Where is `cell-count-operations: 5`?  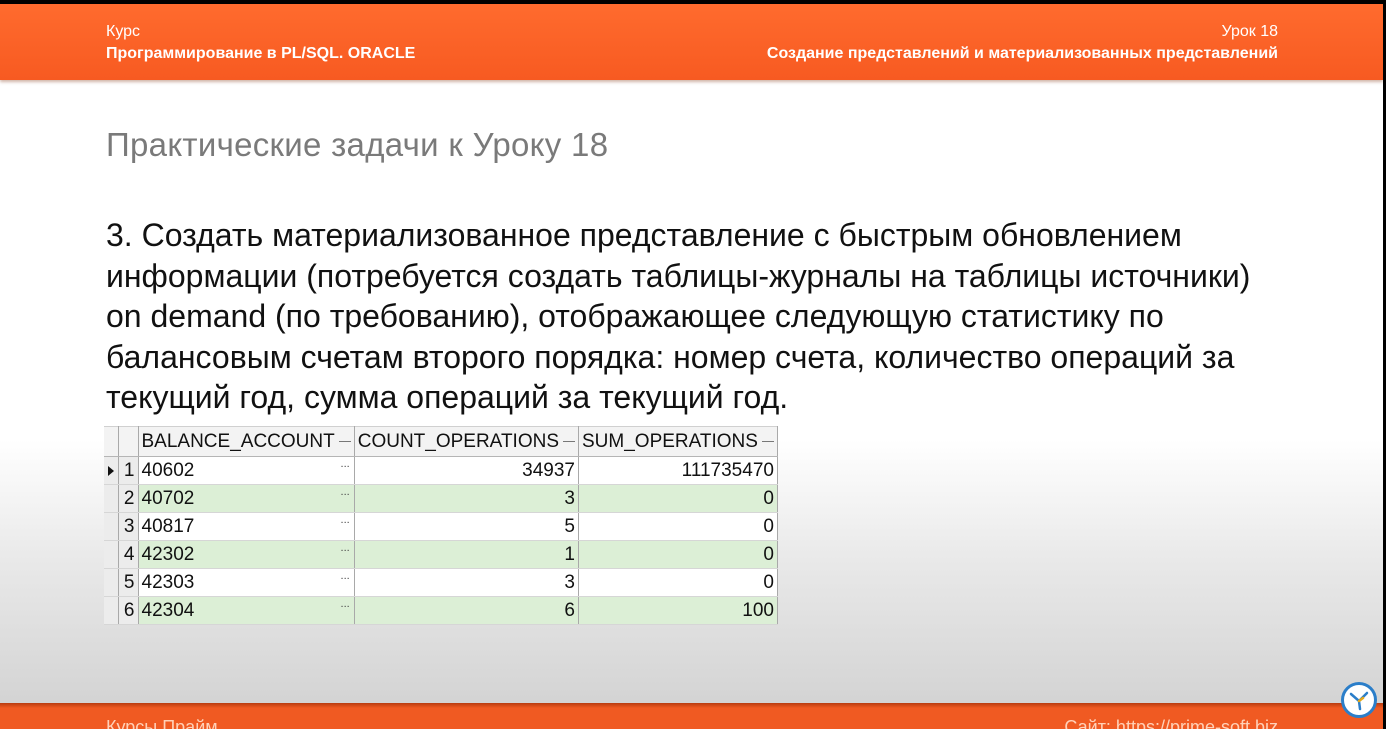 cell-count-operations: 5 is located at coordinates (467, 526).